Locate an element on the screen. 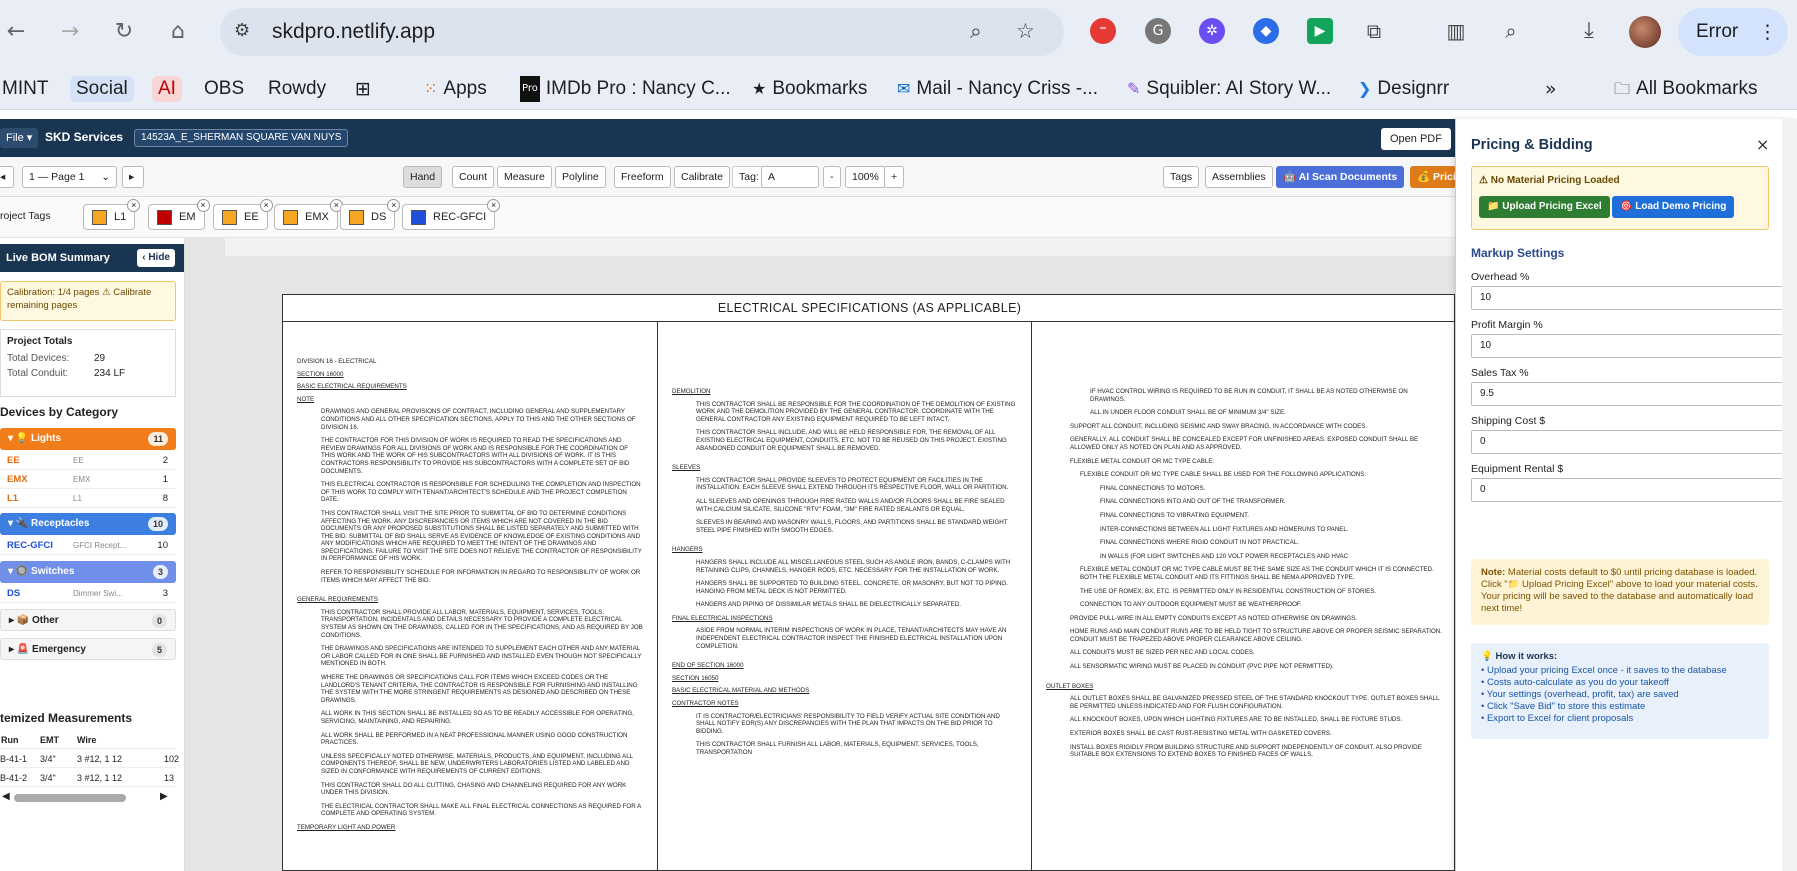  shipping-field: 0 is located at coordinates (1634, 442).